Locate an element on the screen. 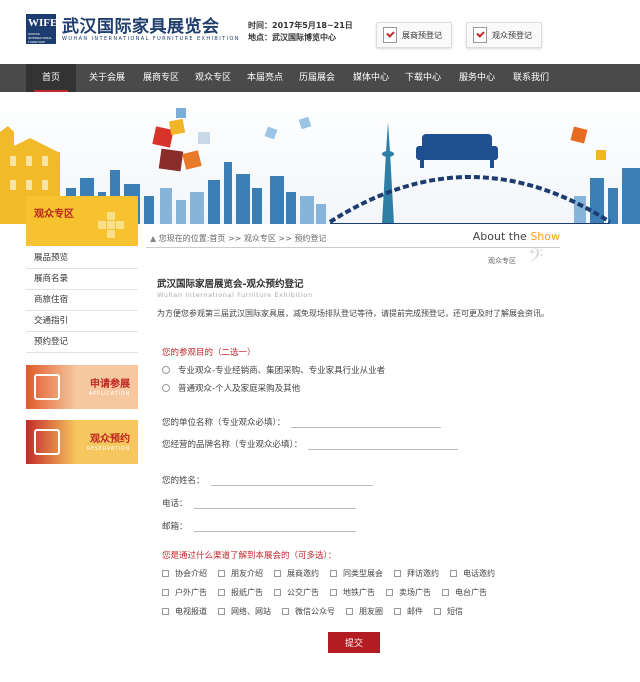 This screenshot has height=682, width=640. sidebar-header: 观众专区 is located at coordinates (82, 221).